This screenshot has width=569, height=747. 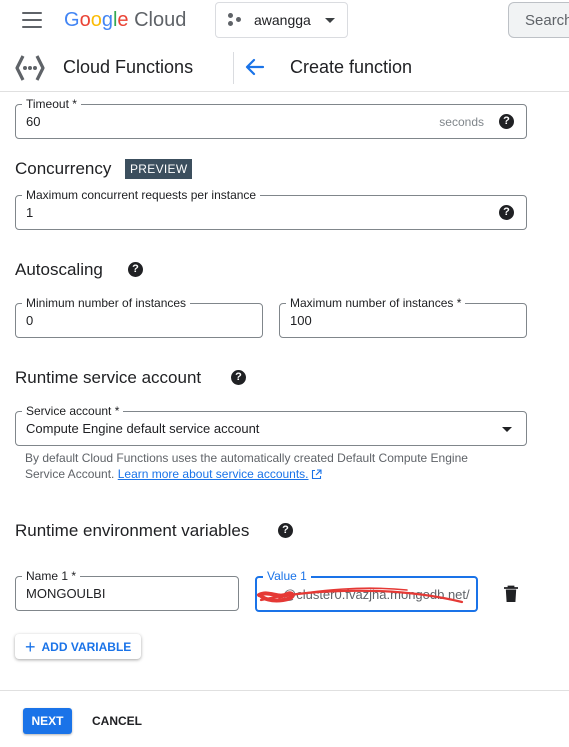 What do you see at coordinates (128, 67) in the screenshot?
I see `product-title: Cloud Functions` at bounding box center [128, 67].